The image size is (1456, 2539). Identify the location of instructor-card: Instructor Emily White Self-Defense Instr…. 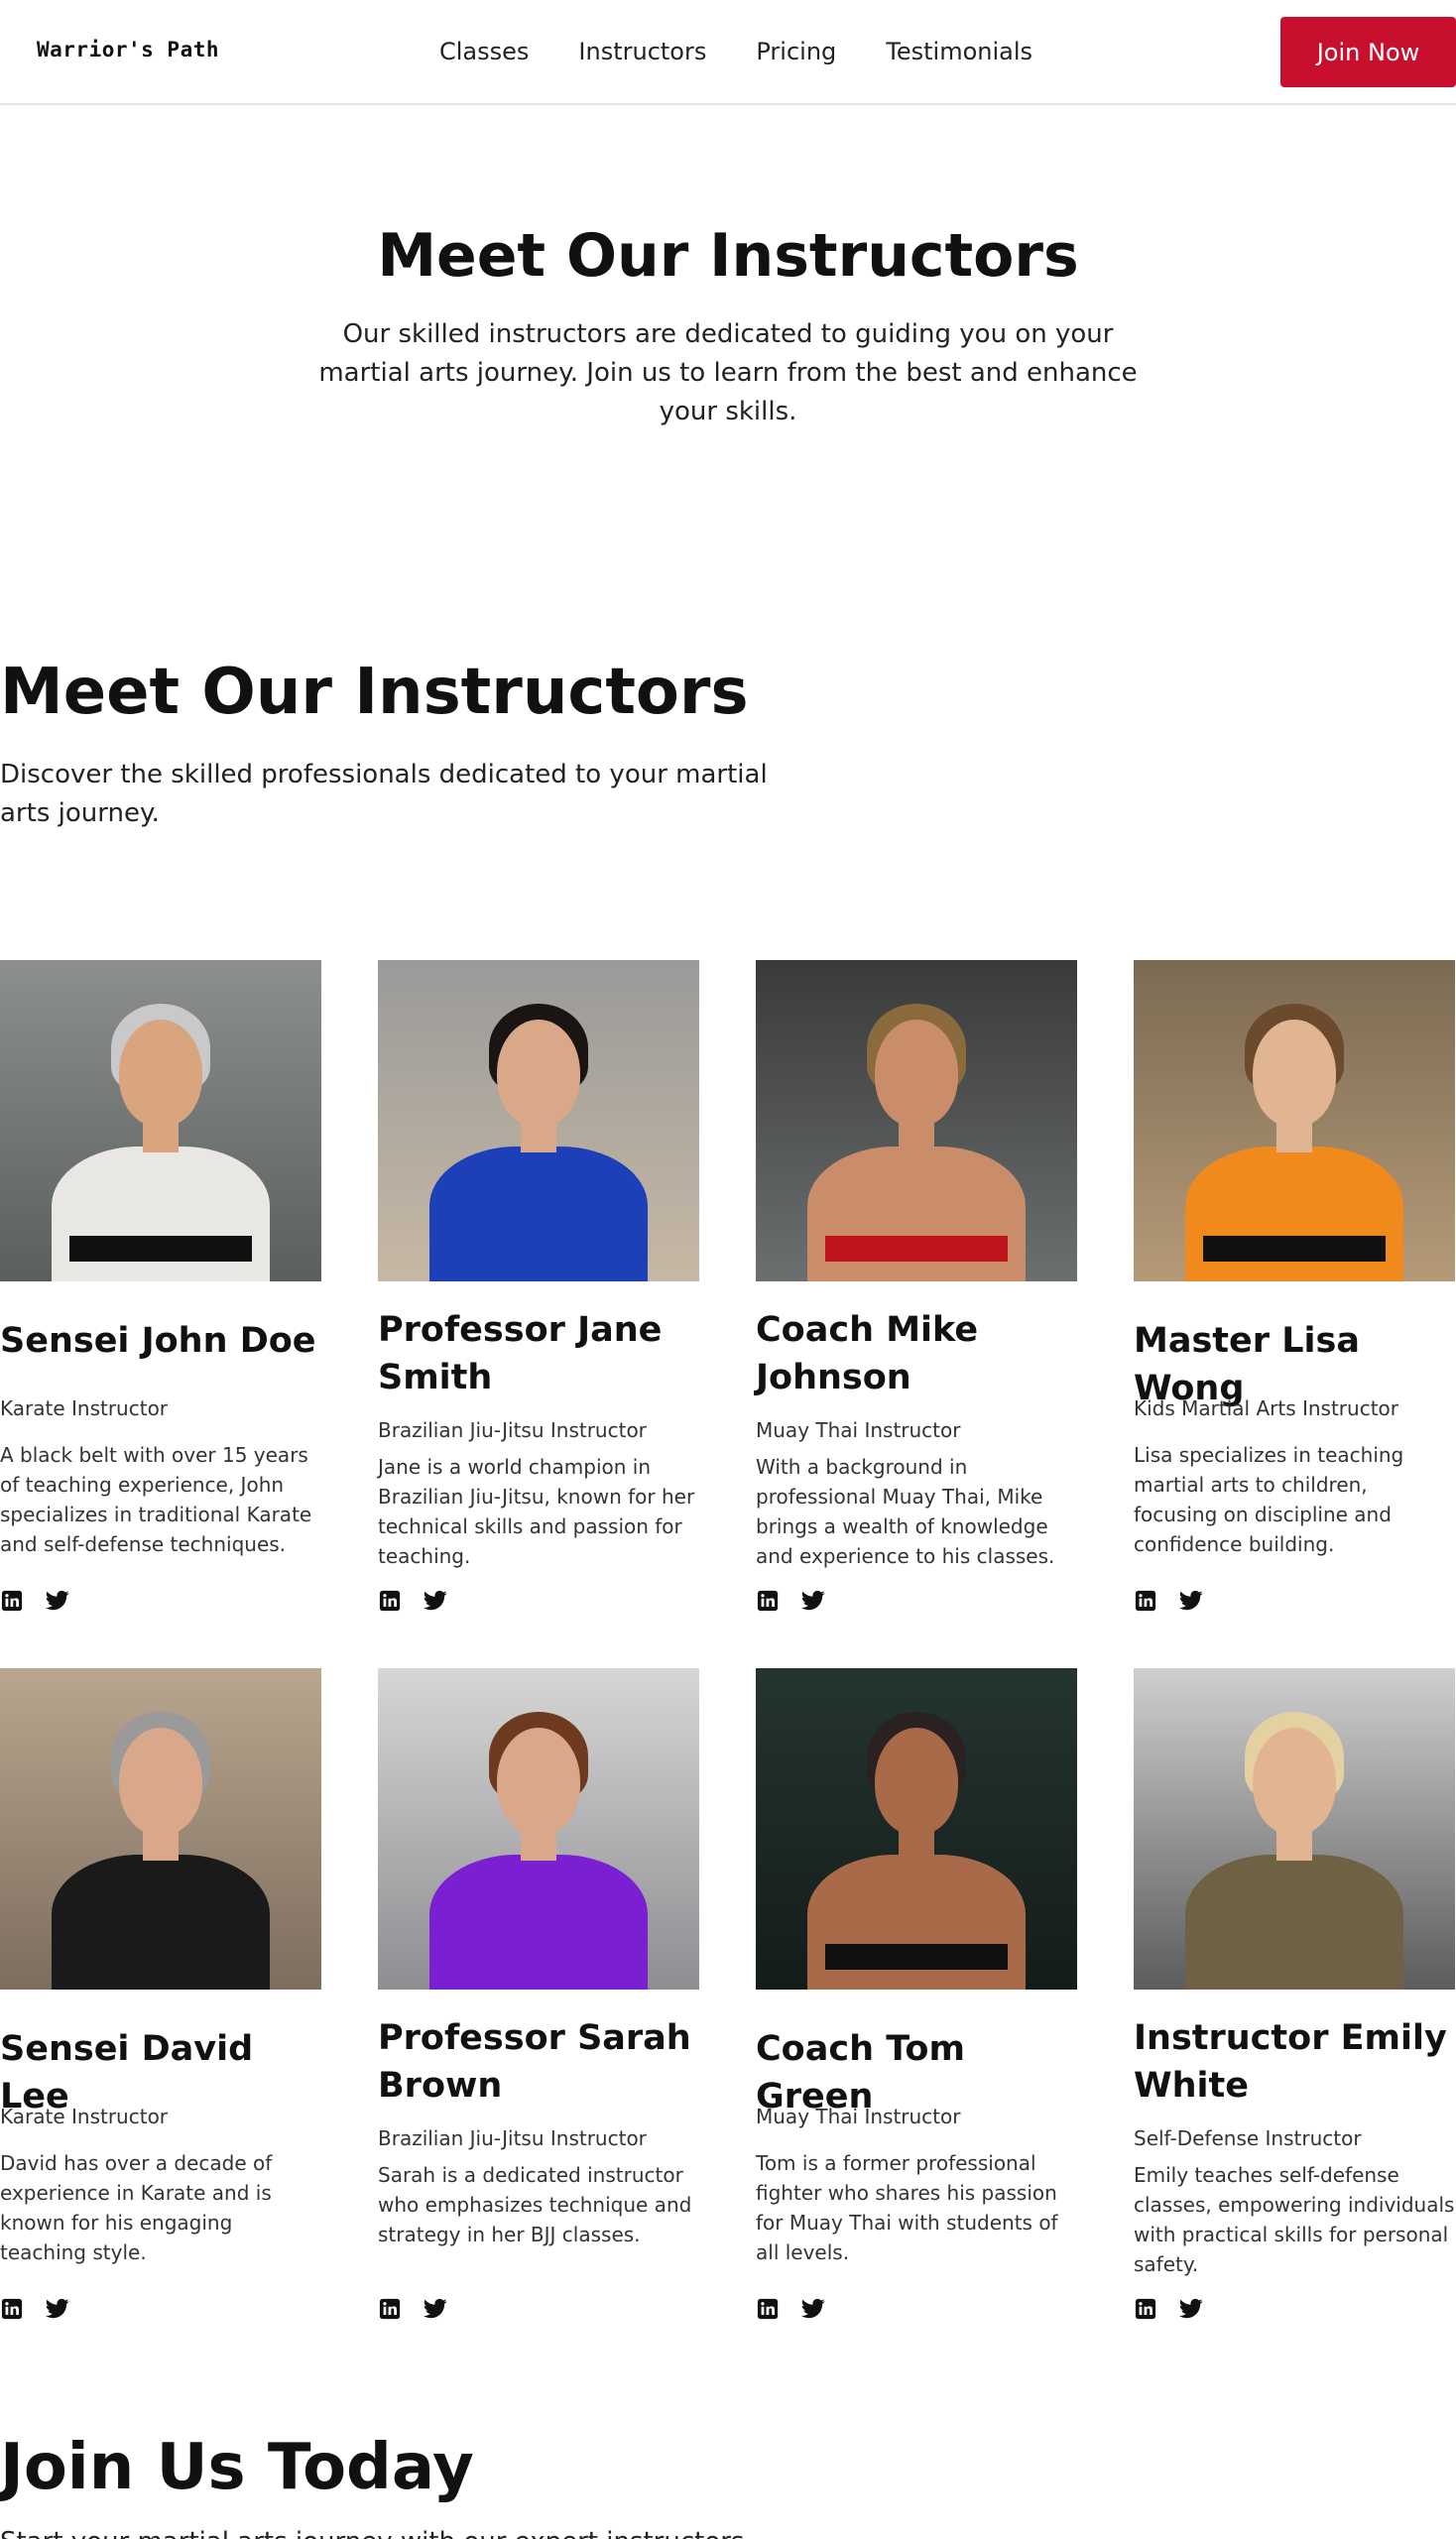
(1295, 1994).